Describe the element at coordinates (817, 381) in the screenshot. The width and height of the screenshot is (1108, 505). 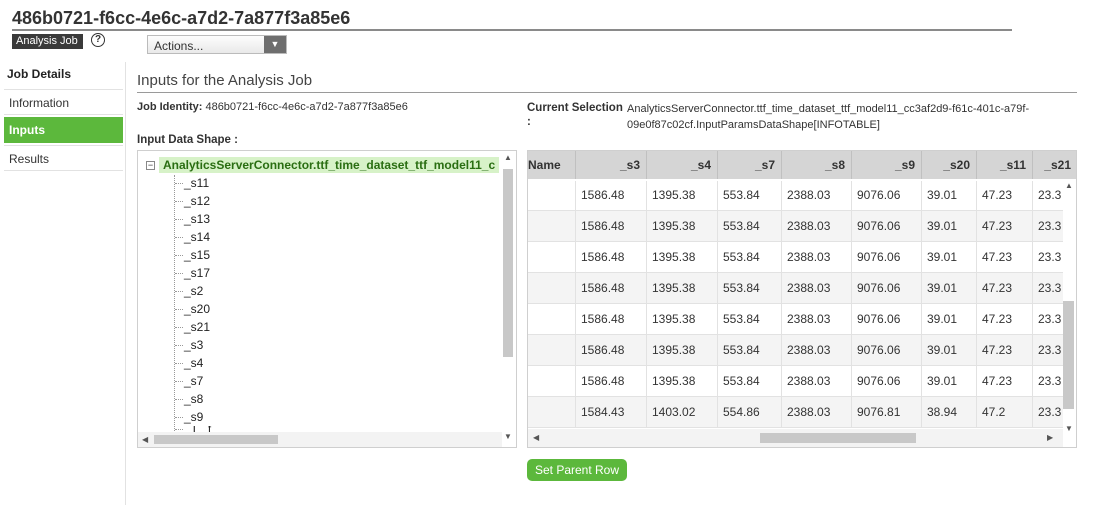
I see `table-cell: 2388.03` at that location.